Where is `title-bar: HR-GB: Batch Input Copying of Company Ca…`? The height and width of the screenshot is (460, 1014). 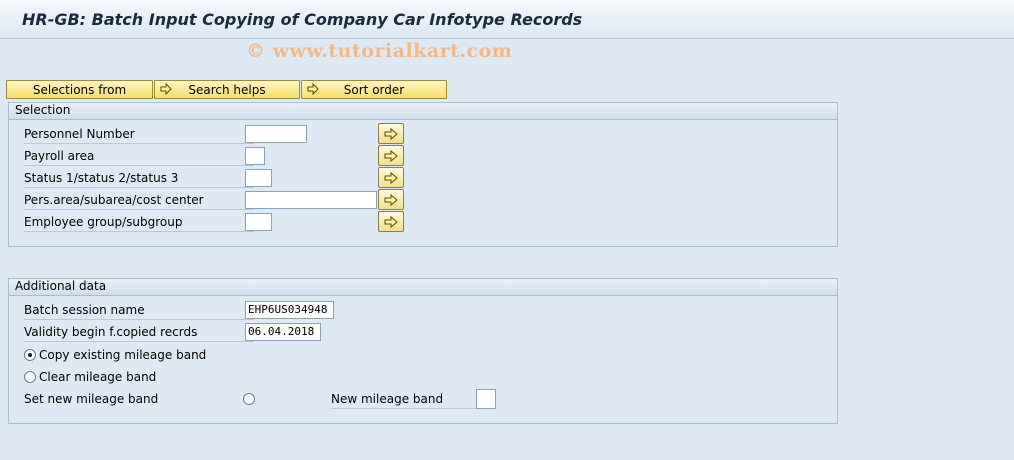
title-bar: HR-GB: Batch Input Copying of Company Ca… is located at coordinates (507, 19).